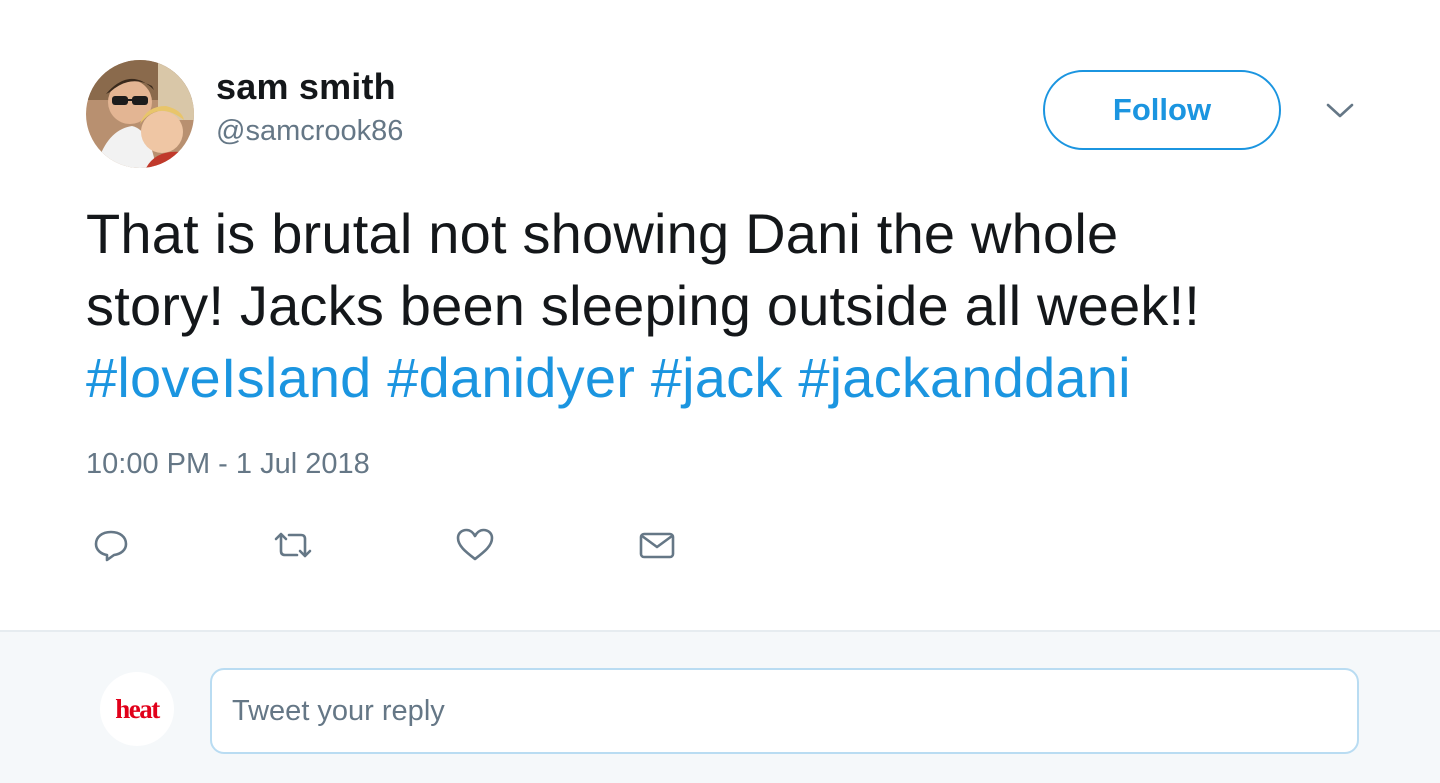 This screenshot has width=1440, height=783. I want to click on hashtag-link: #loveIsland, so click(229, 377).